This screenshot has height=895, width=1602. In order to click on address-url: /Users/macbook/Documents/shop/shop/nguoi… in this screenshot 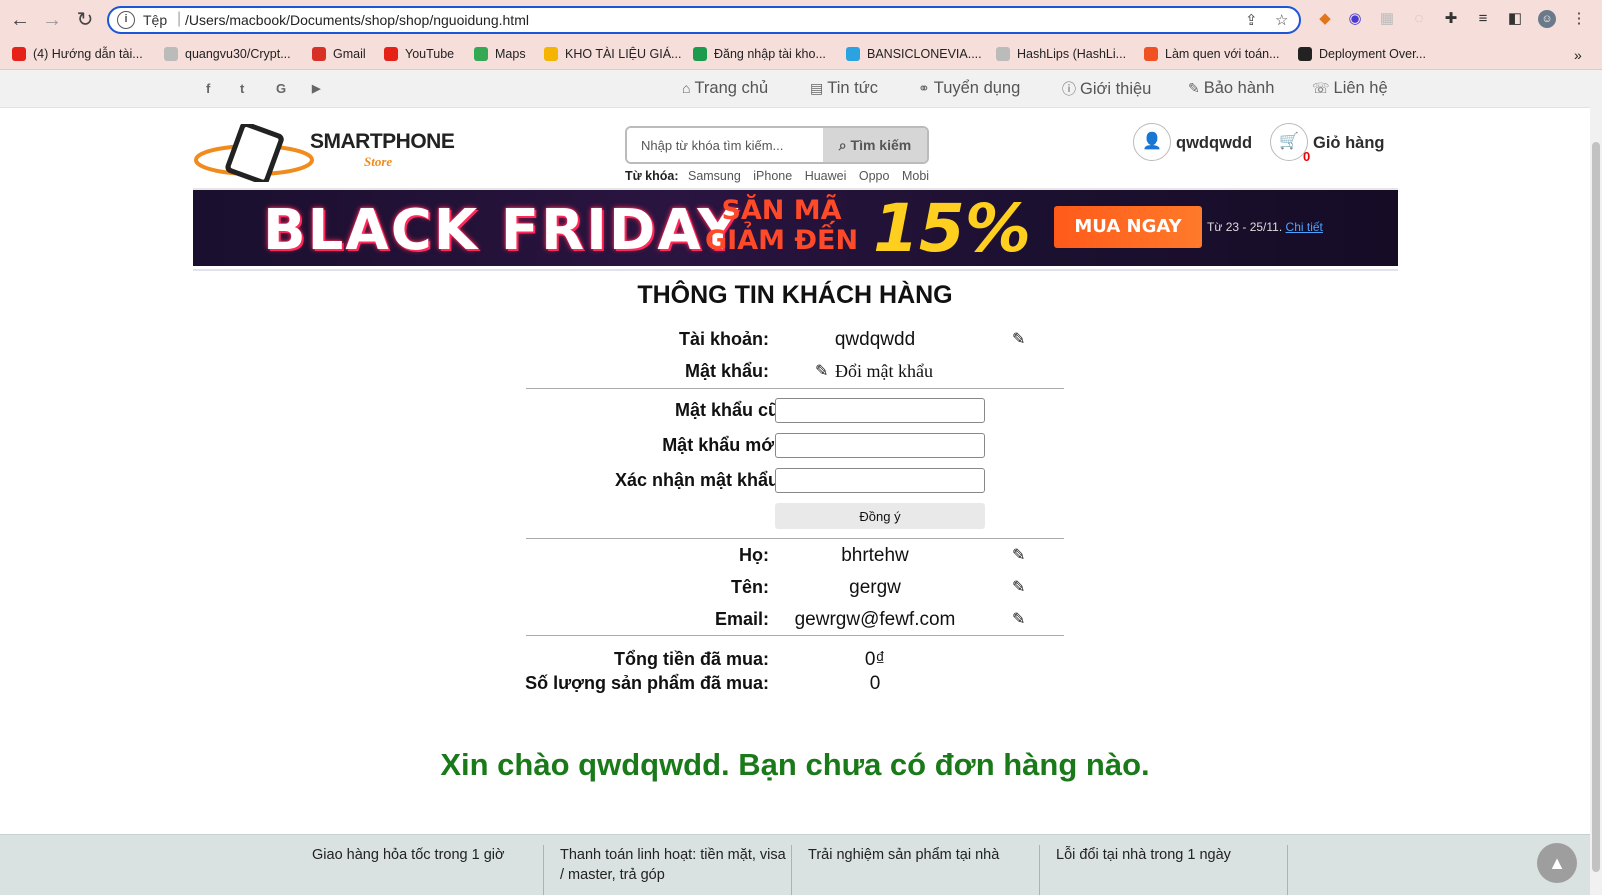, I will do `click(357, 20)`.